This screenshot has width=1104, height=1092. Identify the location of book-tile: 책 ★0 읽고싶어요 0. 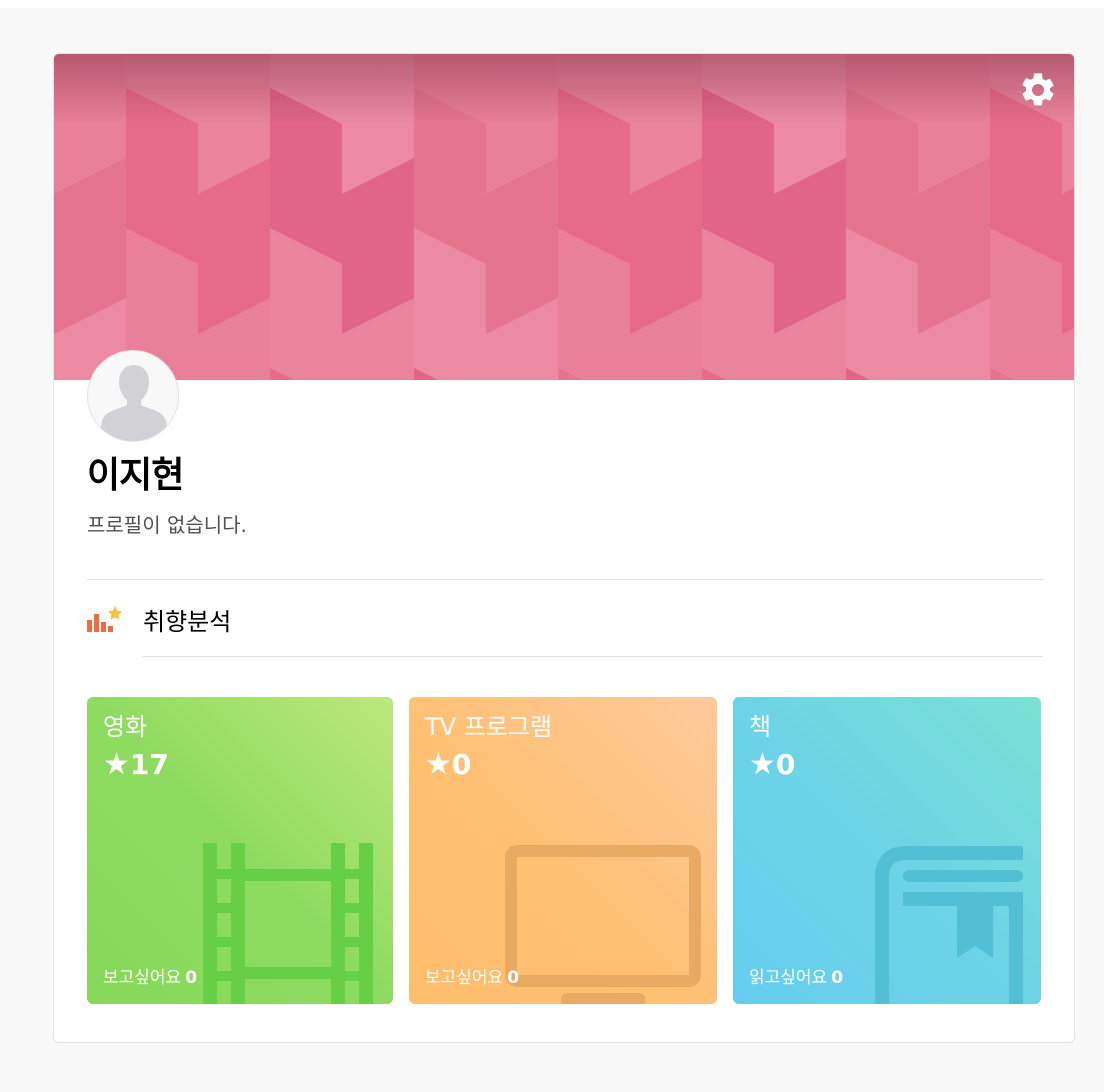
(887, 850).